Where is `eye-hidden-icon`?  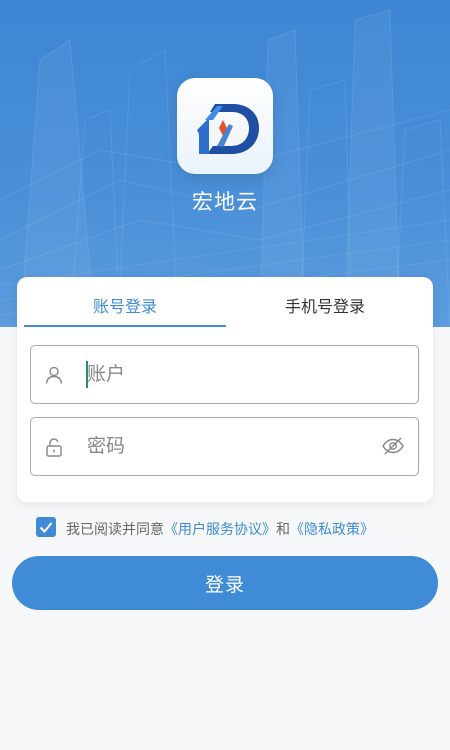 eye-hidden-icon is located at coordinates (393, 446).